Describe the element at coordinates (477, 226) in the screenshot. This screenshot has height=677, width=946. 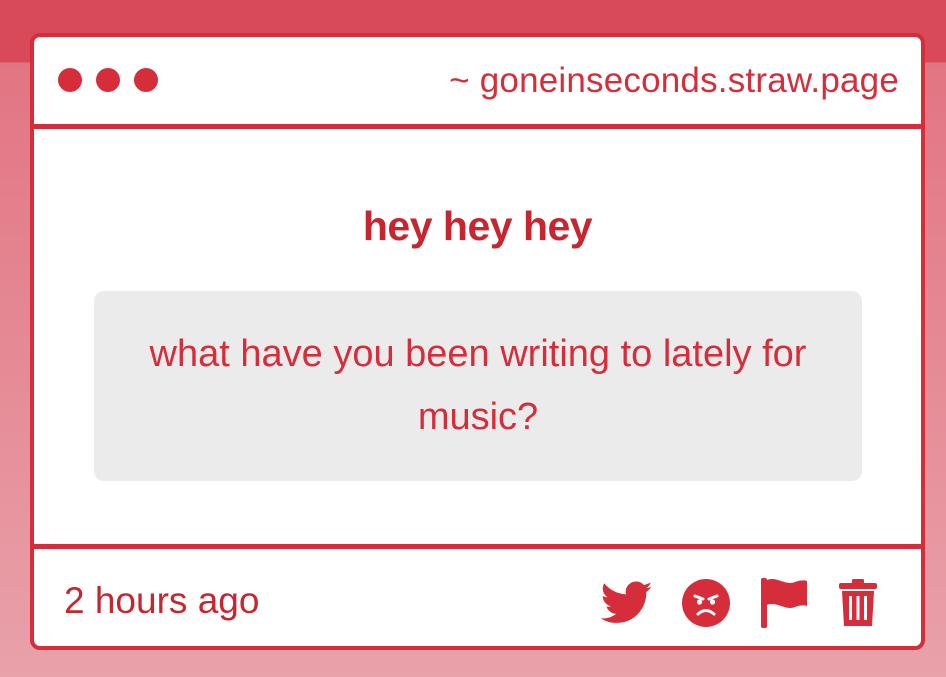
I see `message-heading: hey hey hey` at that location.